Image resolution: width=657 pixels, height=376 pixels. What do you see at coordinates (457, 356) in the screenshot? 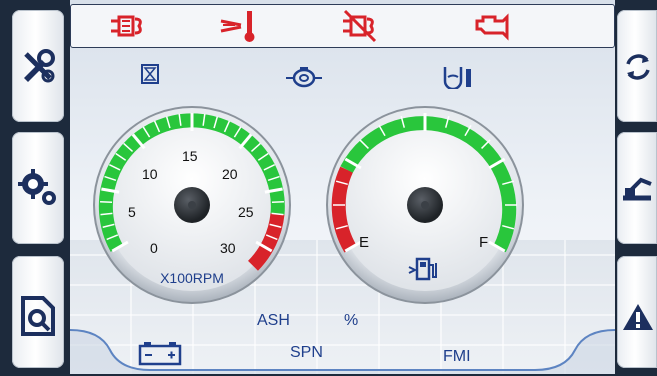
I see `fmi-label: FMI` at bounding box center [457, 356].